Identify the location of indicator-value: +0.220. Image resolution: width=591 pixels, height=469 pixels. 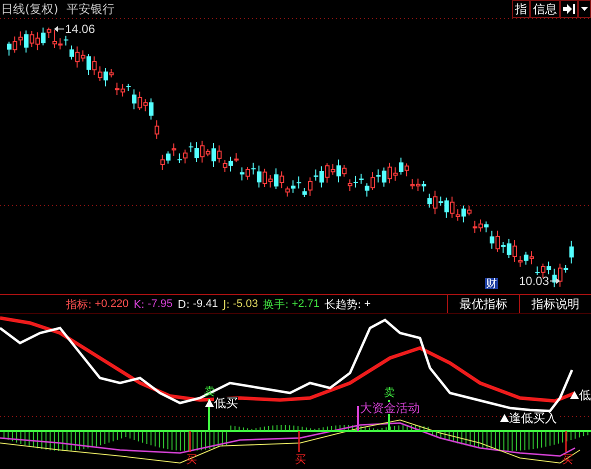
(111, 304).